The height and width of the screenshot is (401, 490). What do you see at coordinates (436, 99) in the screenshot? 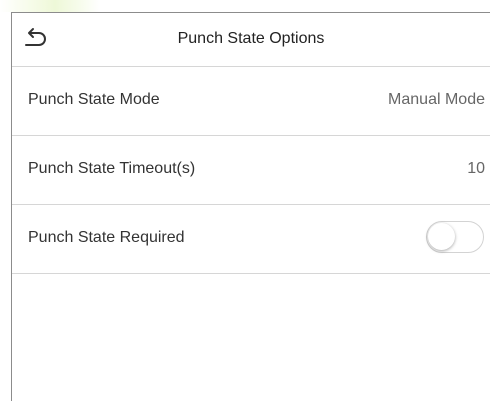
I see `punch-state-mode-value: Manual Mode` at bounding box center [436, 99].